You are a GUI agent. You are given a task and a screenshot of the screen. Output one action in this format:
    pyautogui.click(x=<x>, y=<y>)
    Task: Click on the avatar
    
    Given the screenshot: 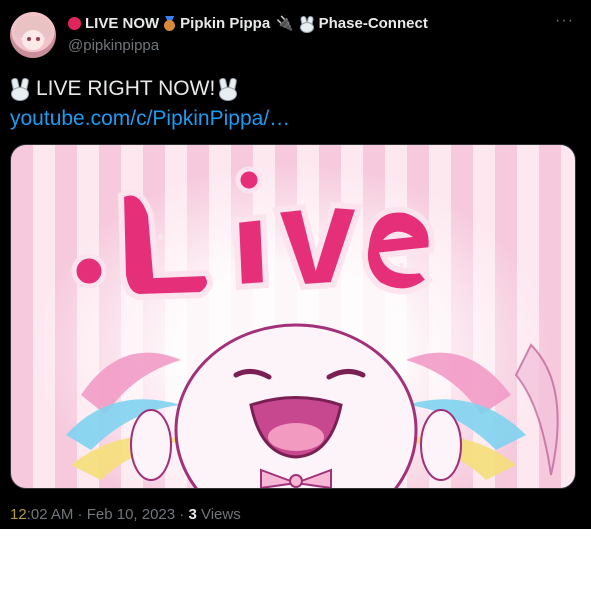 What is the action you would take?
    pyautogui.click(x=33, y=35)
    